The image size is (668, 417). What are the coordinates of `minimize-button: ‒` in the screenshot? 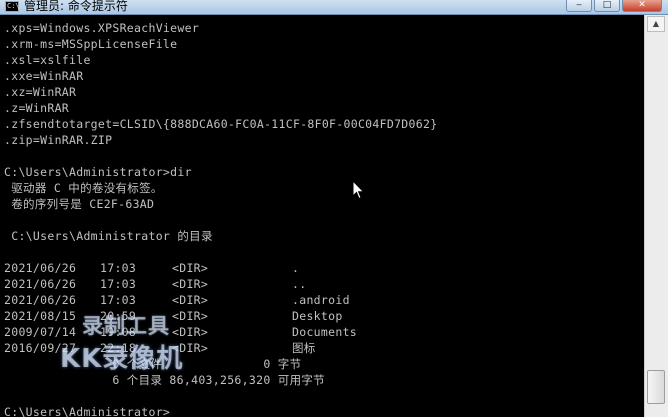 It's located at (579, 6).